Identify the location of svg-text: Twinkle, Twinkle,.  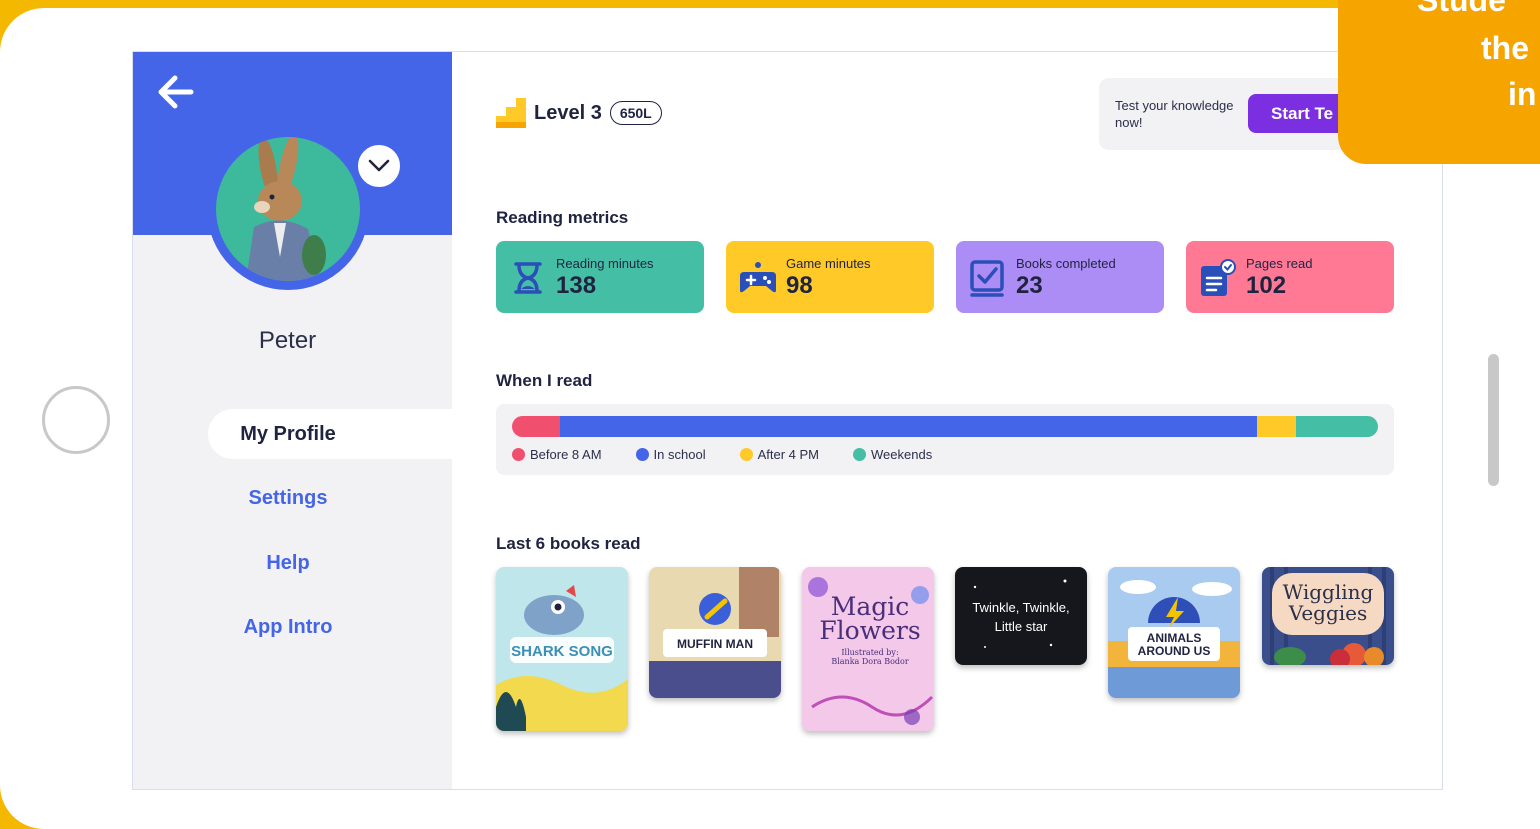
(1020, 607).